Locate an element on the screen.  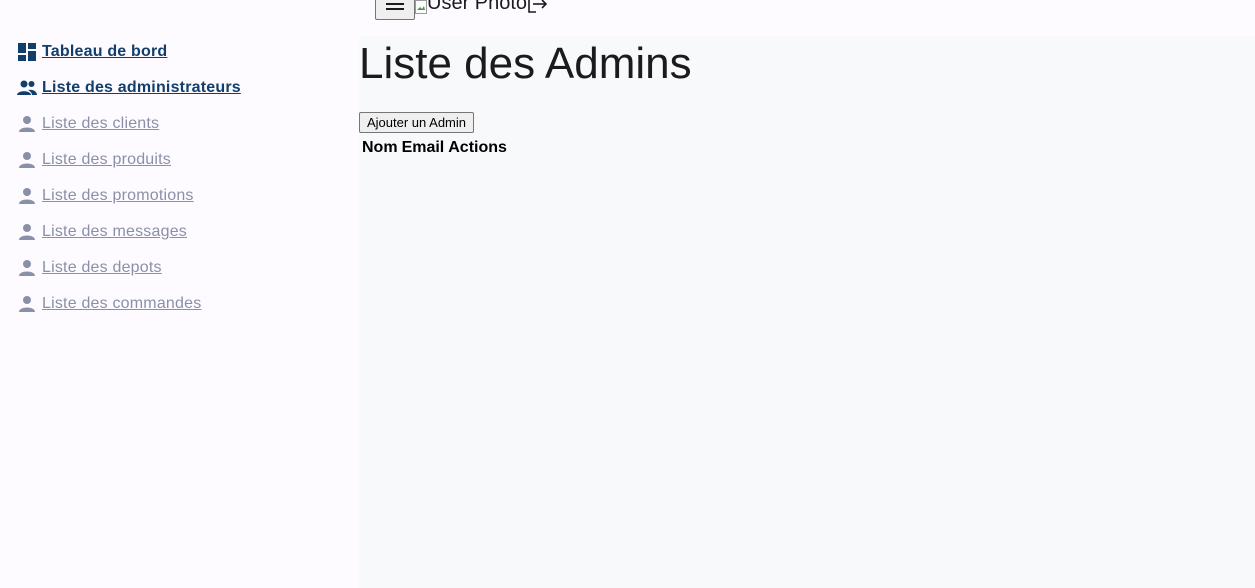
hamburger-icon is located at coordinates (395, 8).